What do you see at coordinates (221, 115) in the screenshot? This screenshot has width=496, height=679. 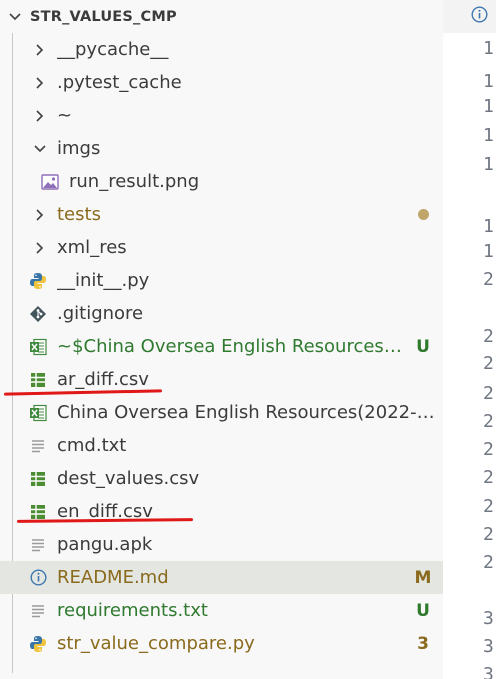 I see `tree-item-tilde: ~` at bounding box center [221, 115].